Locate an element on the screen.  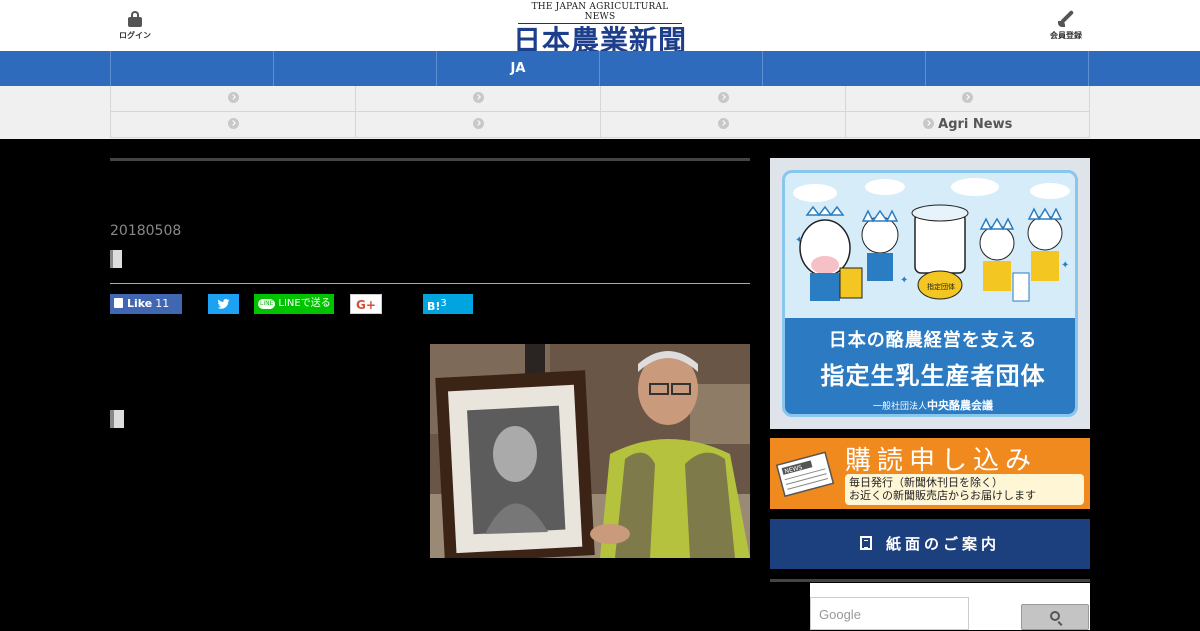
paper-guide-label: 紙面のご案内 is located at coordinates (942, 544).